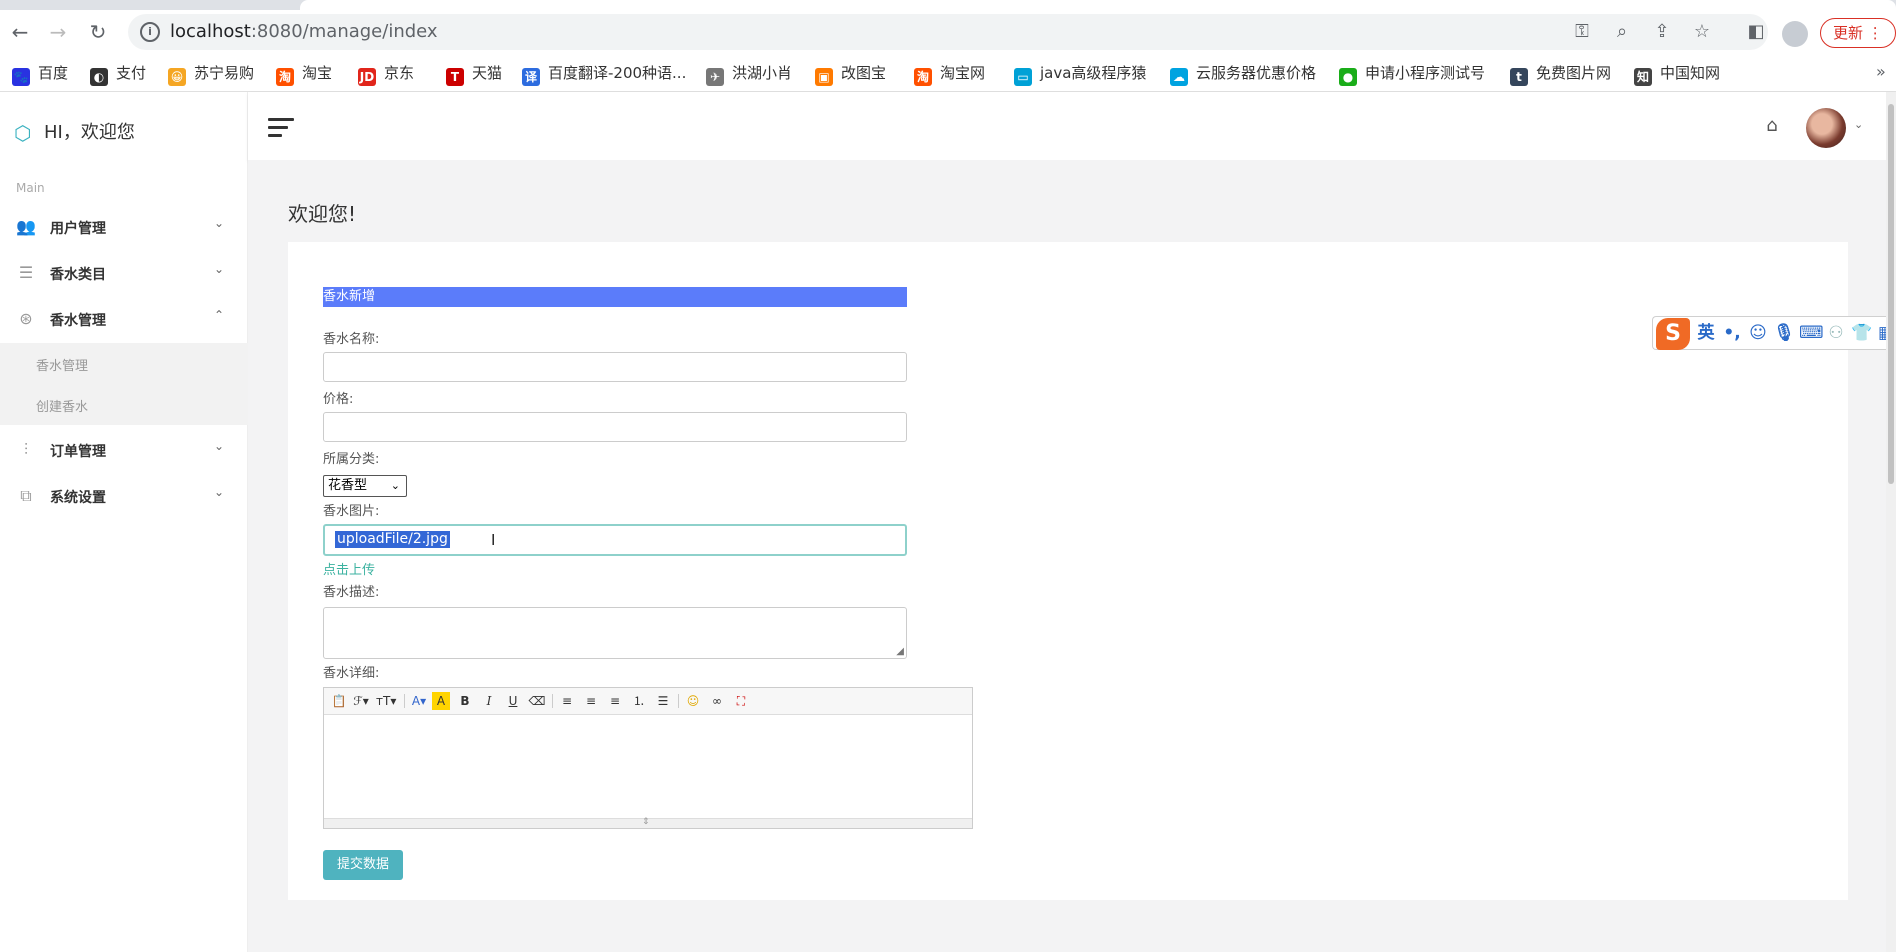  I want to click on bookmark-label: 淘宝网, so click(963, 73).